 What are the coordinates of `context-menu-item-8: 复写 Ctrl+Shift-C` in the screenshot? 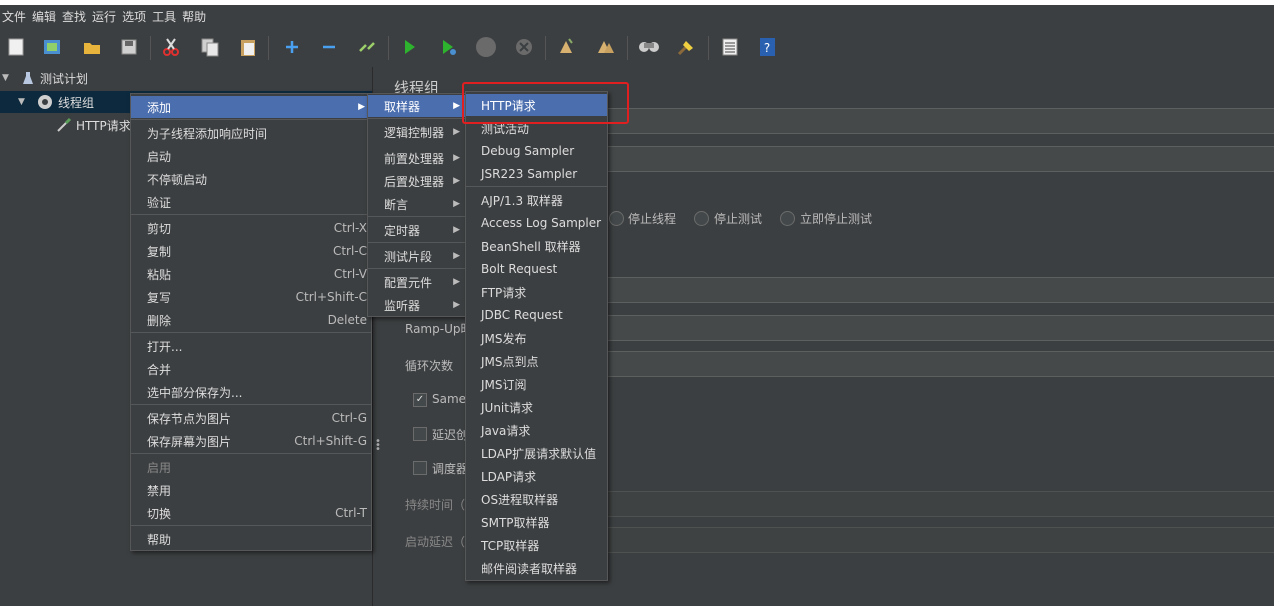 It's located at (251, 297).